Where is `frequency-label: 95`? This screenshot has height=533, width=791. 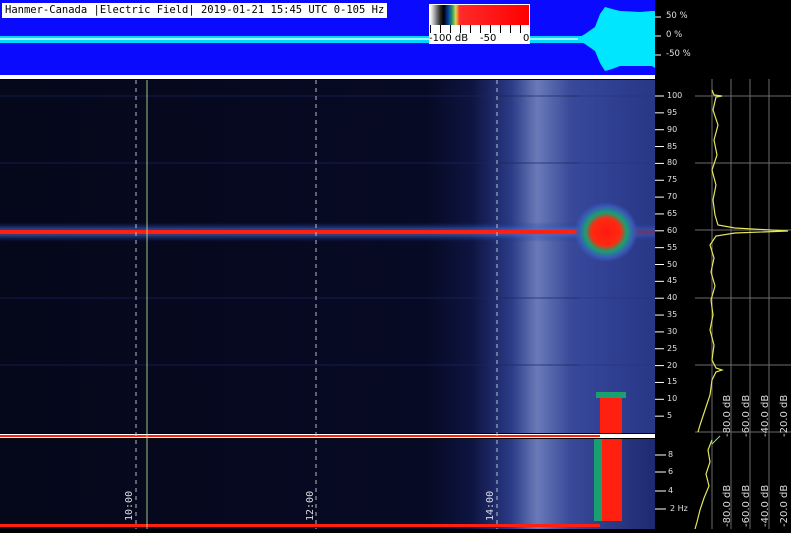 frequency-label: 95 is located at coordinates (672, 112).